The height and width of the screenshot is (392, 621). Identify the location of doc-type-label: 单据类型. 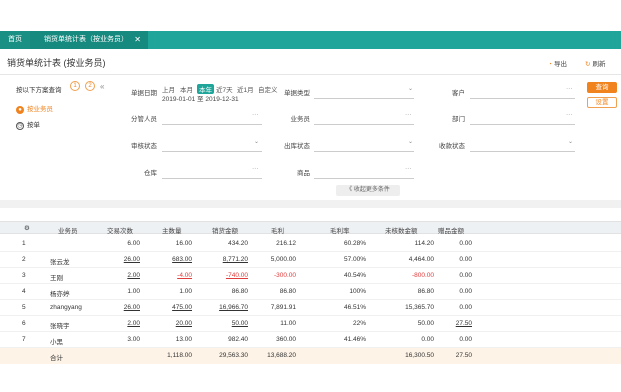
(297, 93).